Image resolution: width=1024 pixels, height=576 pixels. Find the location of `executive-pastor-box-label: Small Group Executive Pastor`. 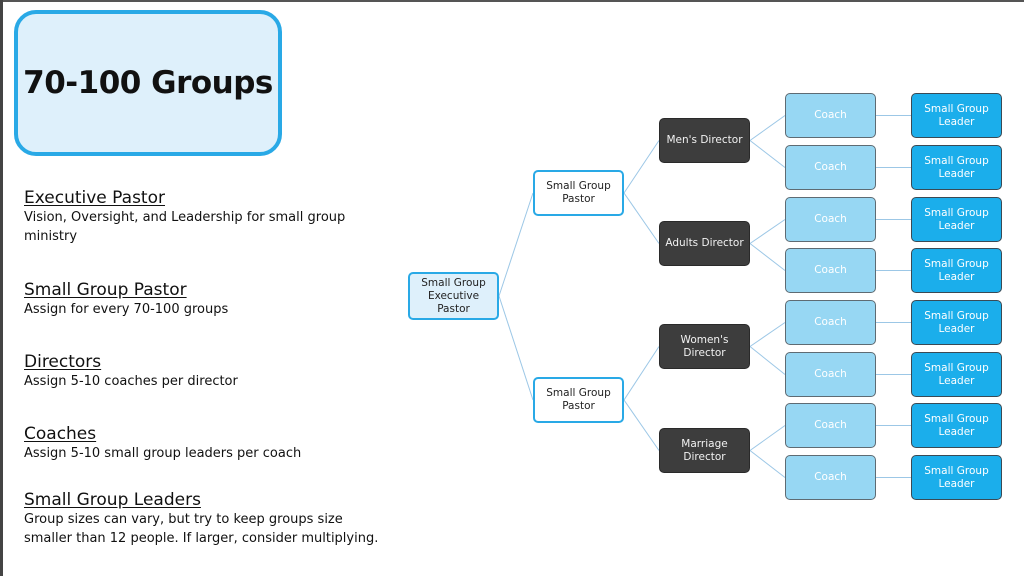

executive-pastor-box-label: Small Group Executive Pastor is located at coordinates (453, 295).